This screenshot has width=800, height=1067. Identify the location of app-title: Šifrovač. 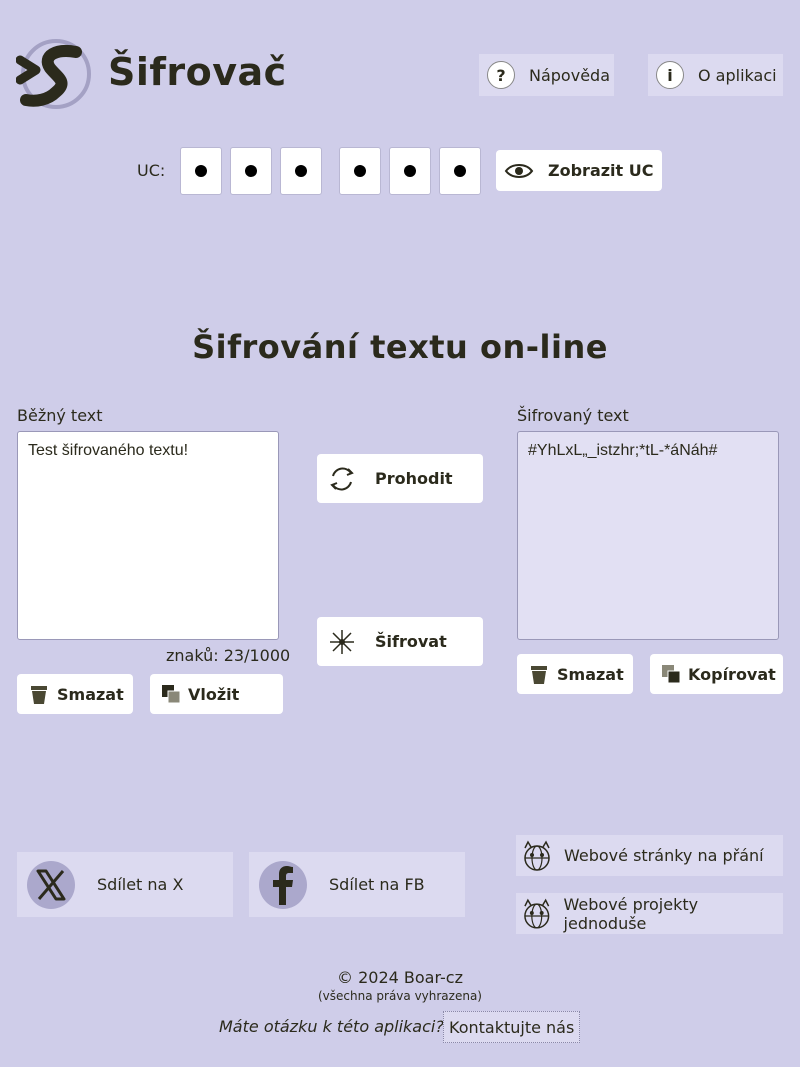
(197, 72).